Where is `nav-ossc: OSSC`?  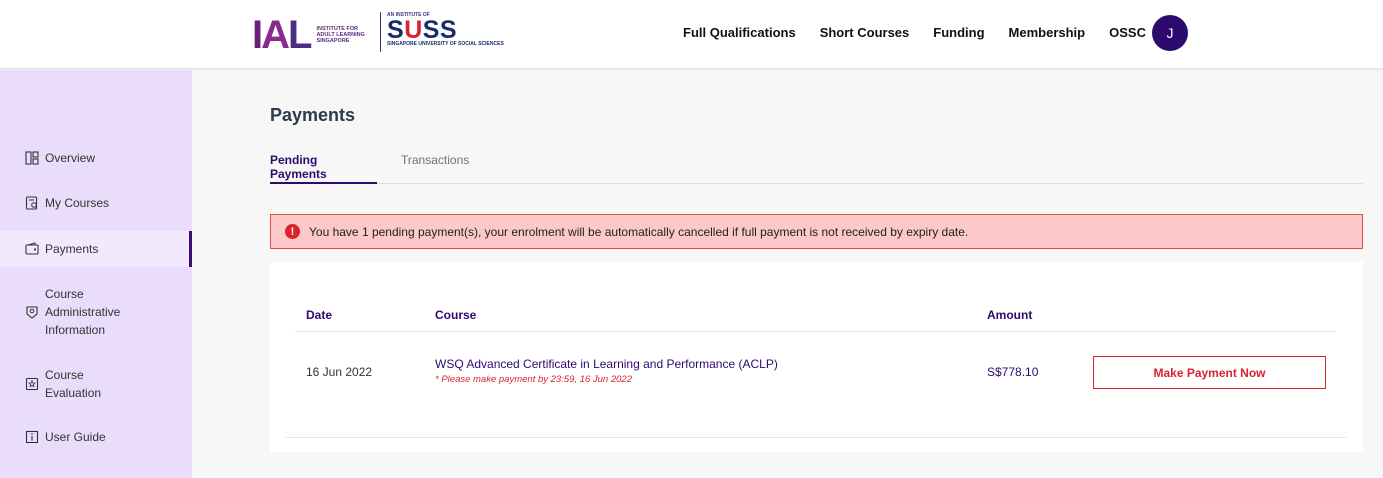 nav-ossc: OSSC is located at coordinates (1127, 32).